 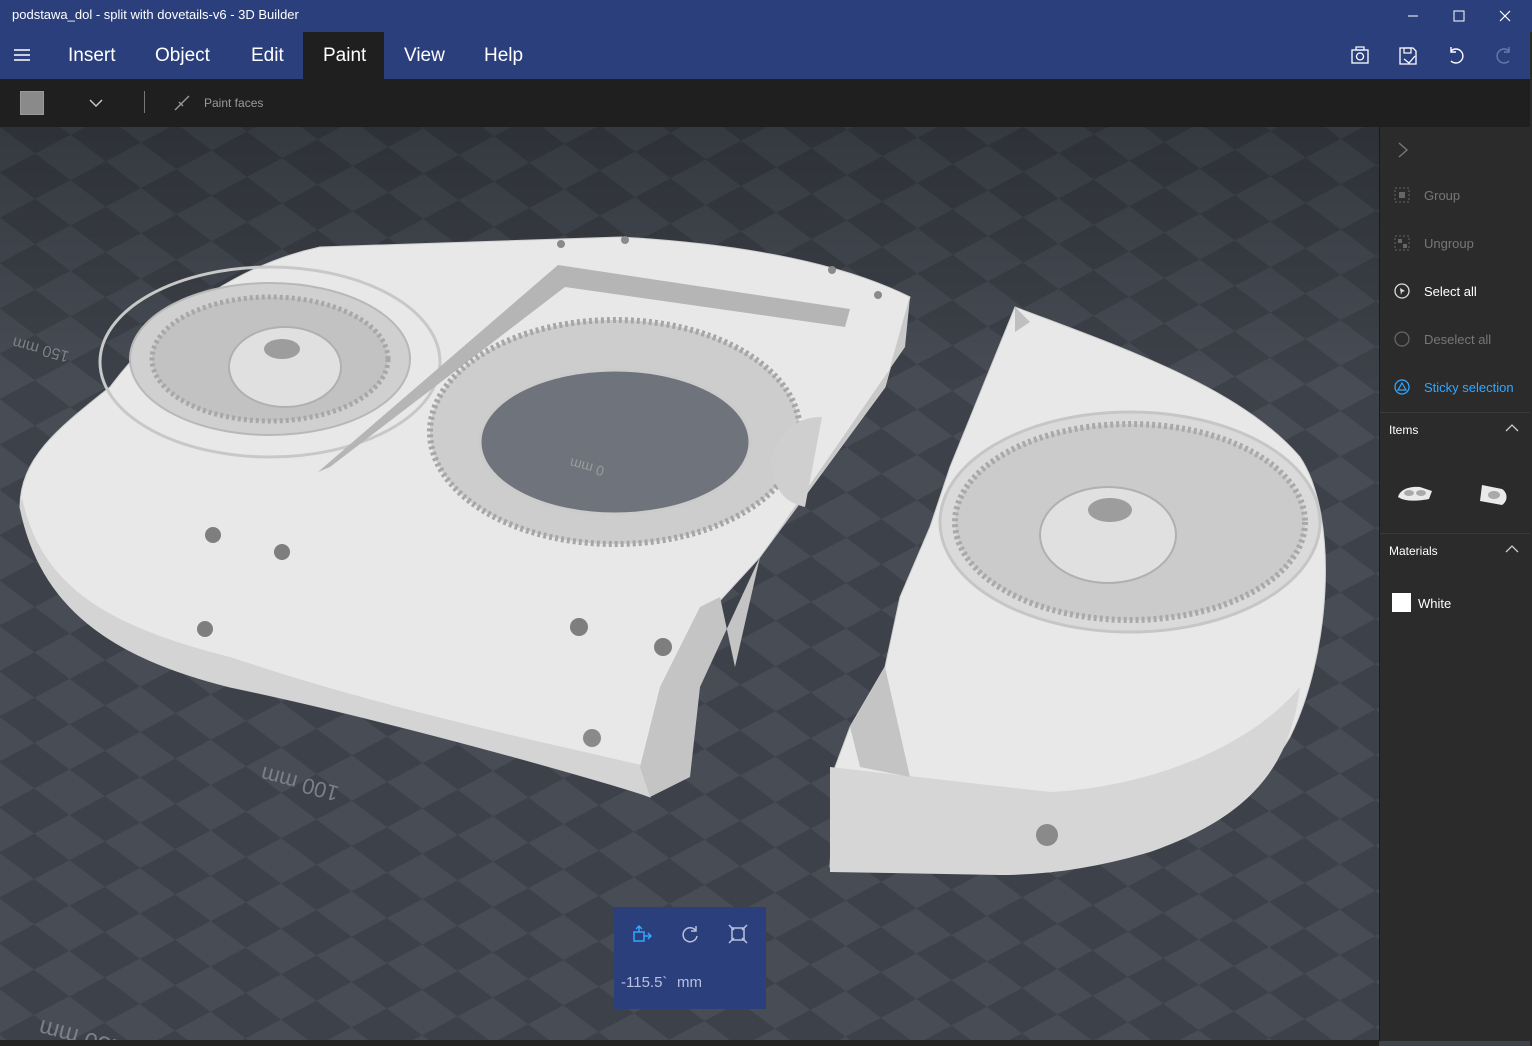 What do you see at coordinates (1456, 56) in the screenshot?
I see `undo-icon` at bounding box center [1456, 56].